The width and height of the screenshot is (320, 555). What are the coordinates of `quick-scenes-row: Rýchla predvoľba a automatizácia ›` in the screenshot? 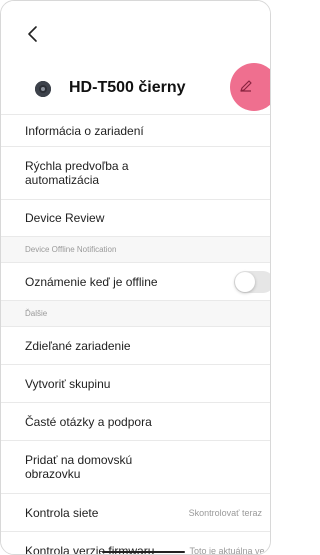 It's located at (136, 172).